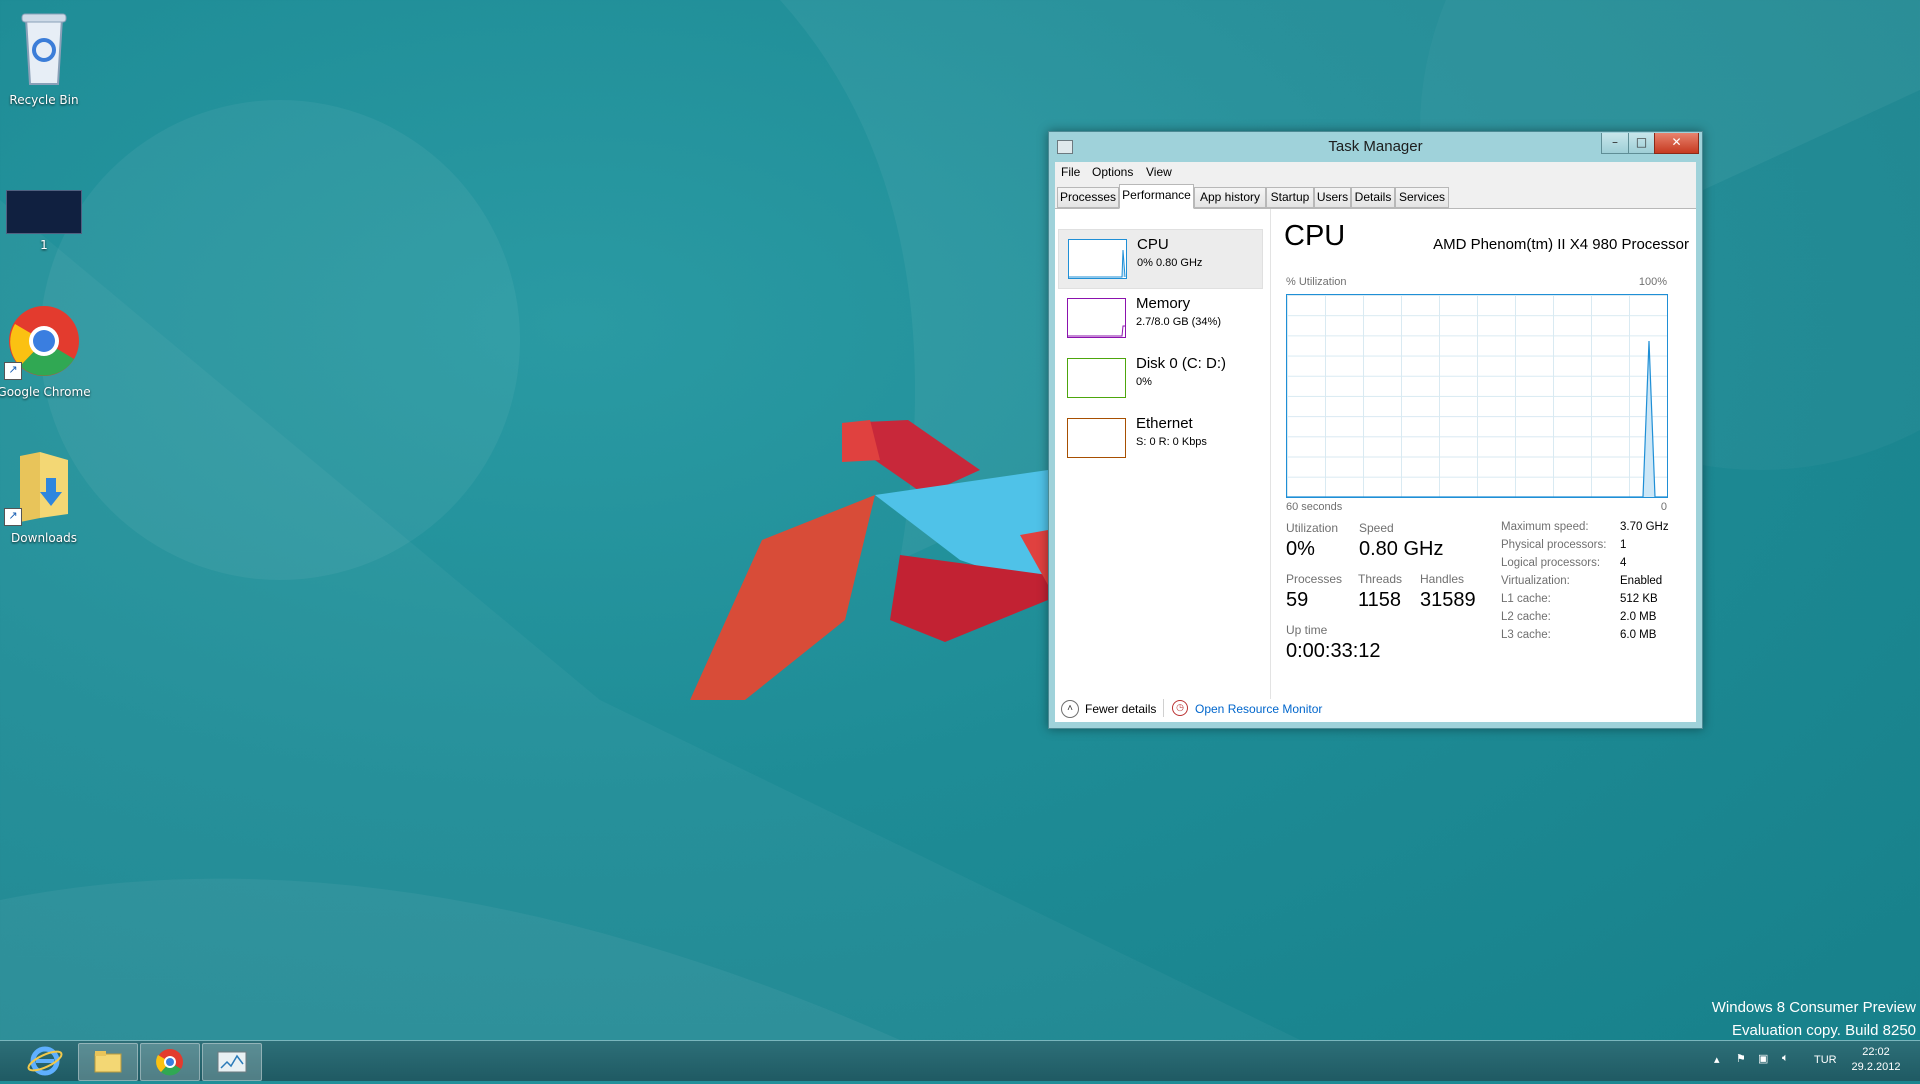 This screenshot has height=1084, width=1920. Describe the element at coordinates (1785, 1058) in the screenshot. I see `volume-icon: 🔈︎` at that location.